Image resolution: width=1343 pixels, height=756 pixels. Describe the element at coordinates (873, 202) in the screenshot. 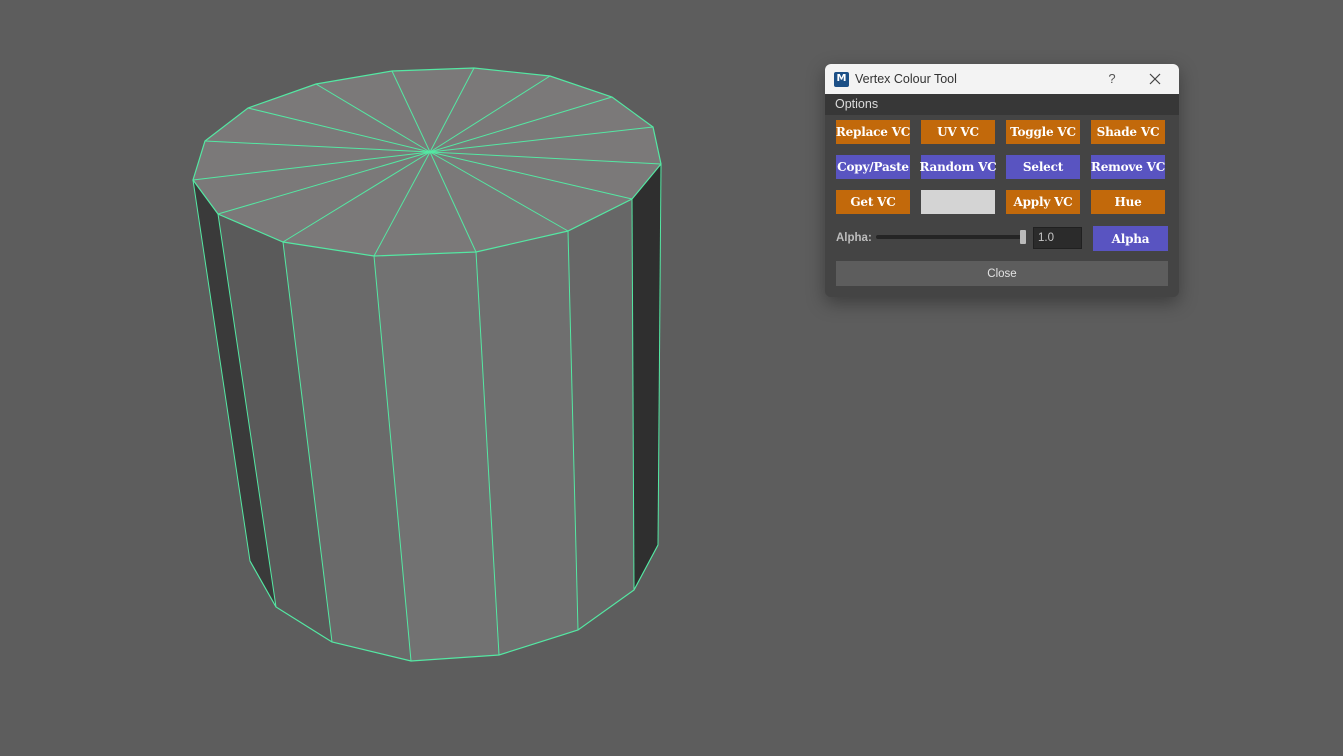

I see `get-vc-button: Get VC` at that location.